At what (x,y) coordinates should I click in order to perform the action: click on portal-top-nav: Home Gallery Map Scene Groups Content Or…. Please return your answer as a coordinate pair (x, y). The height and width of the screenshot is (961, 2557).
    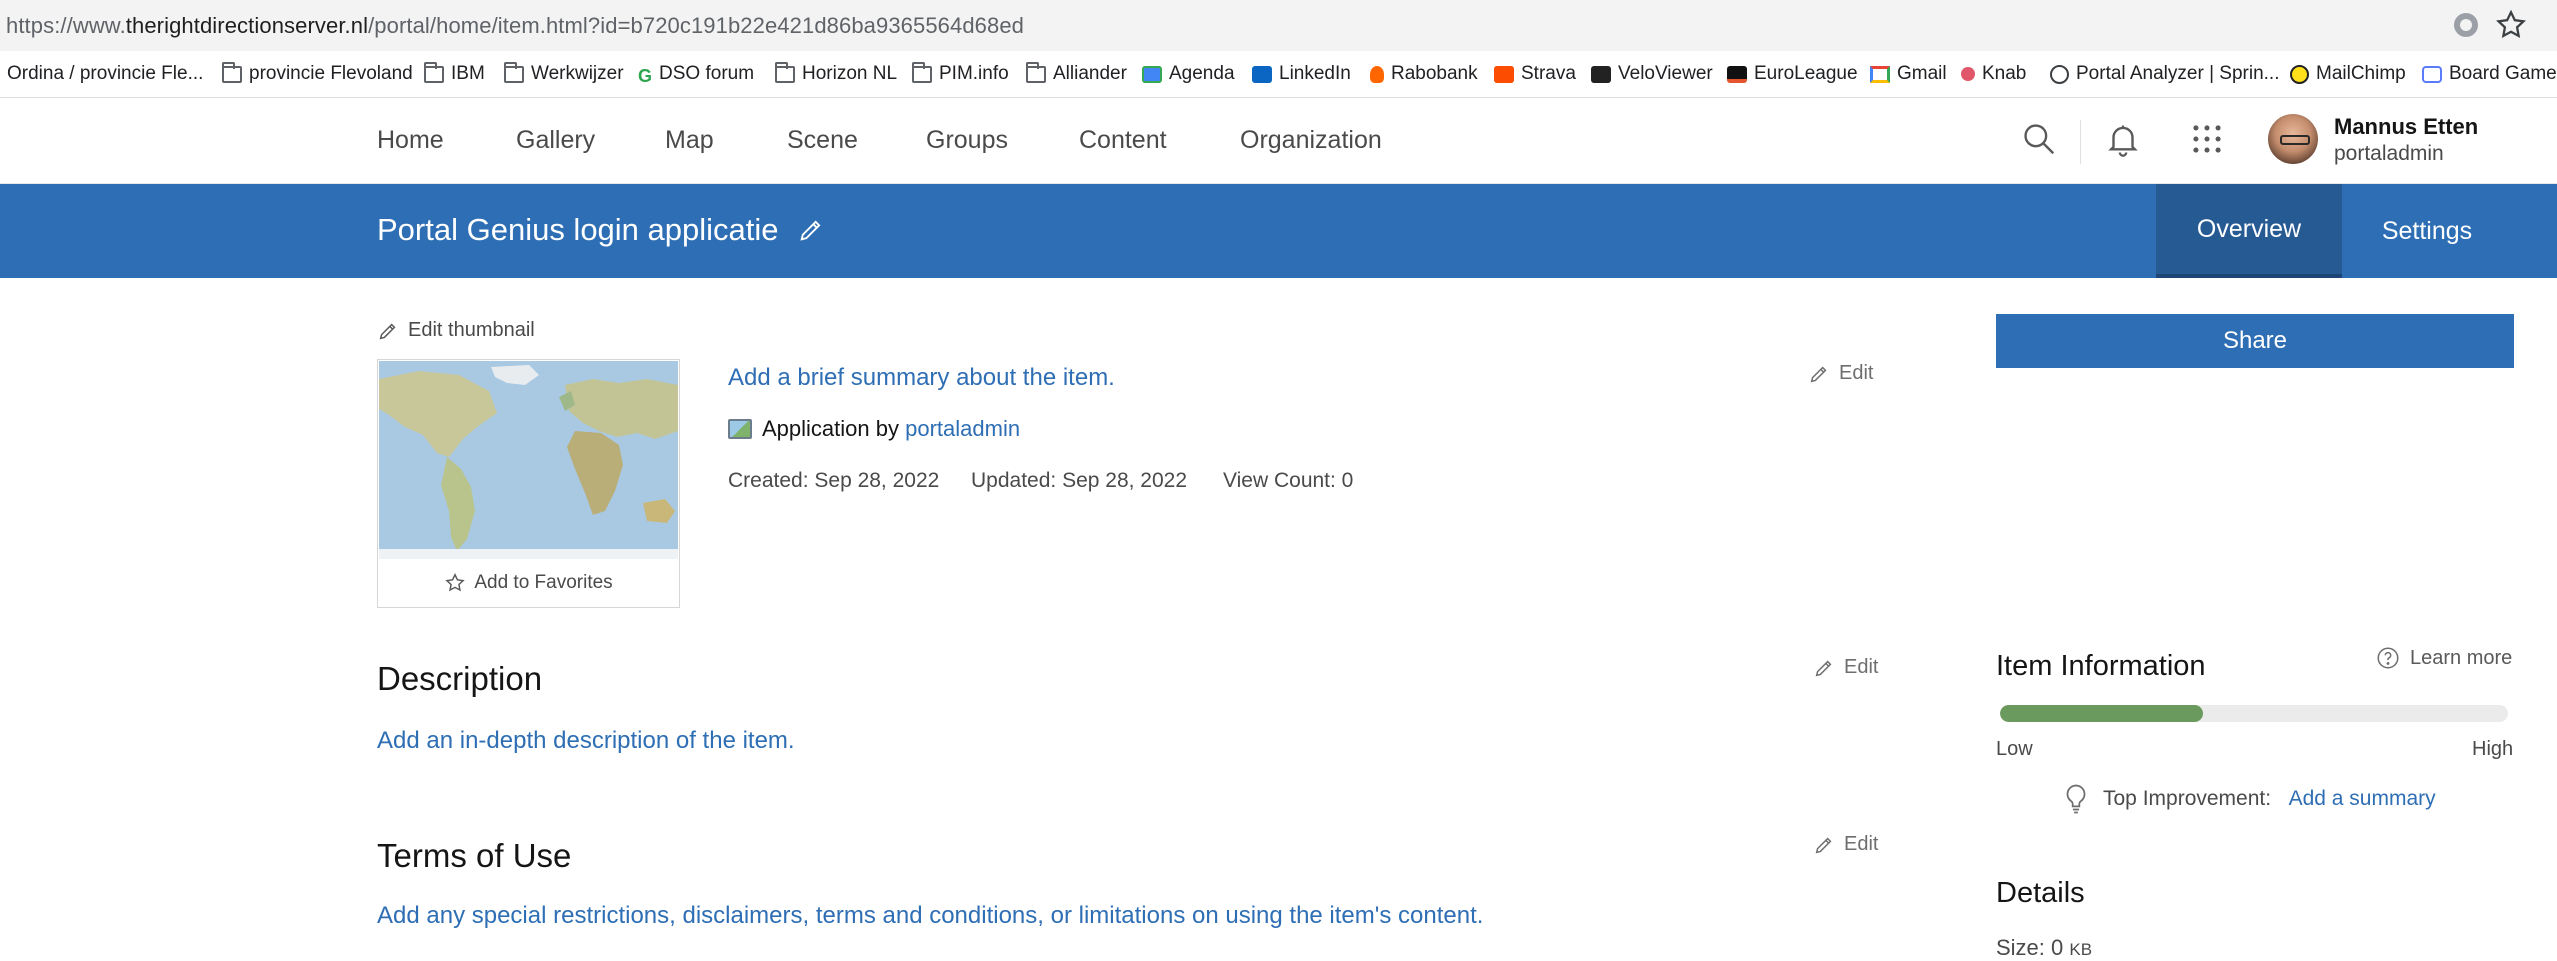
    Looking at the image, I should click on (1278, 141).